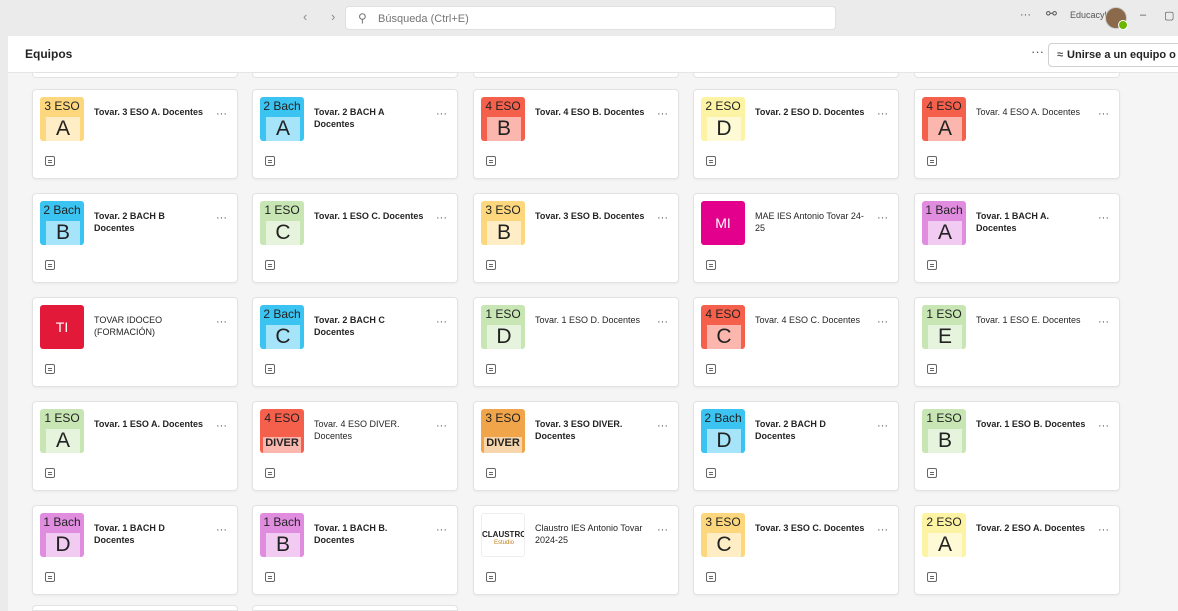  What do you see at coordinates (591, 534) in the screenshot?
I see `team-name: Claustro IES Antonio Tovar 2024-25` at bounding box center [591, 534].